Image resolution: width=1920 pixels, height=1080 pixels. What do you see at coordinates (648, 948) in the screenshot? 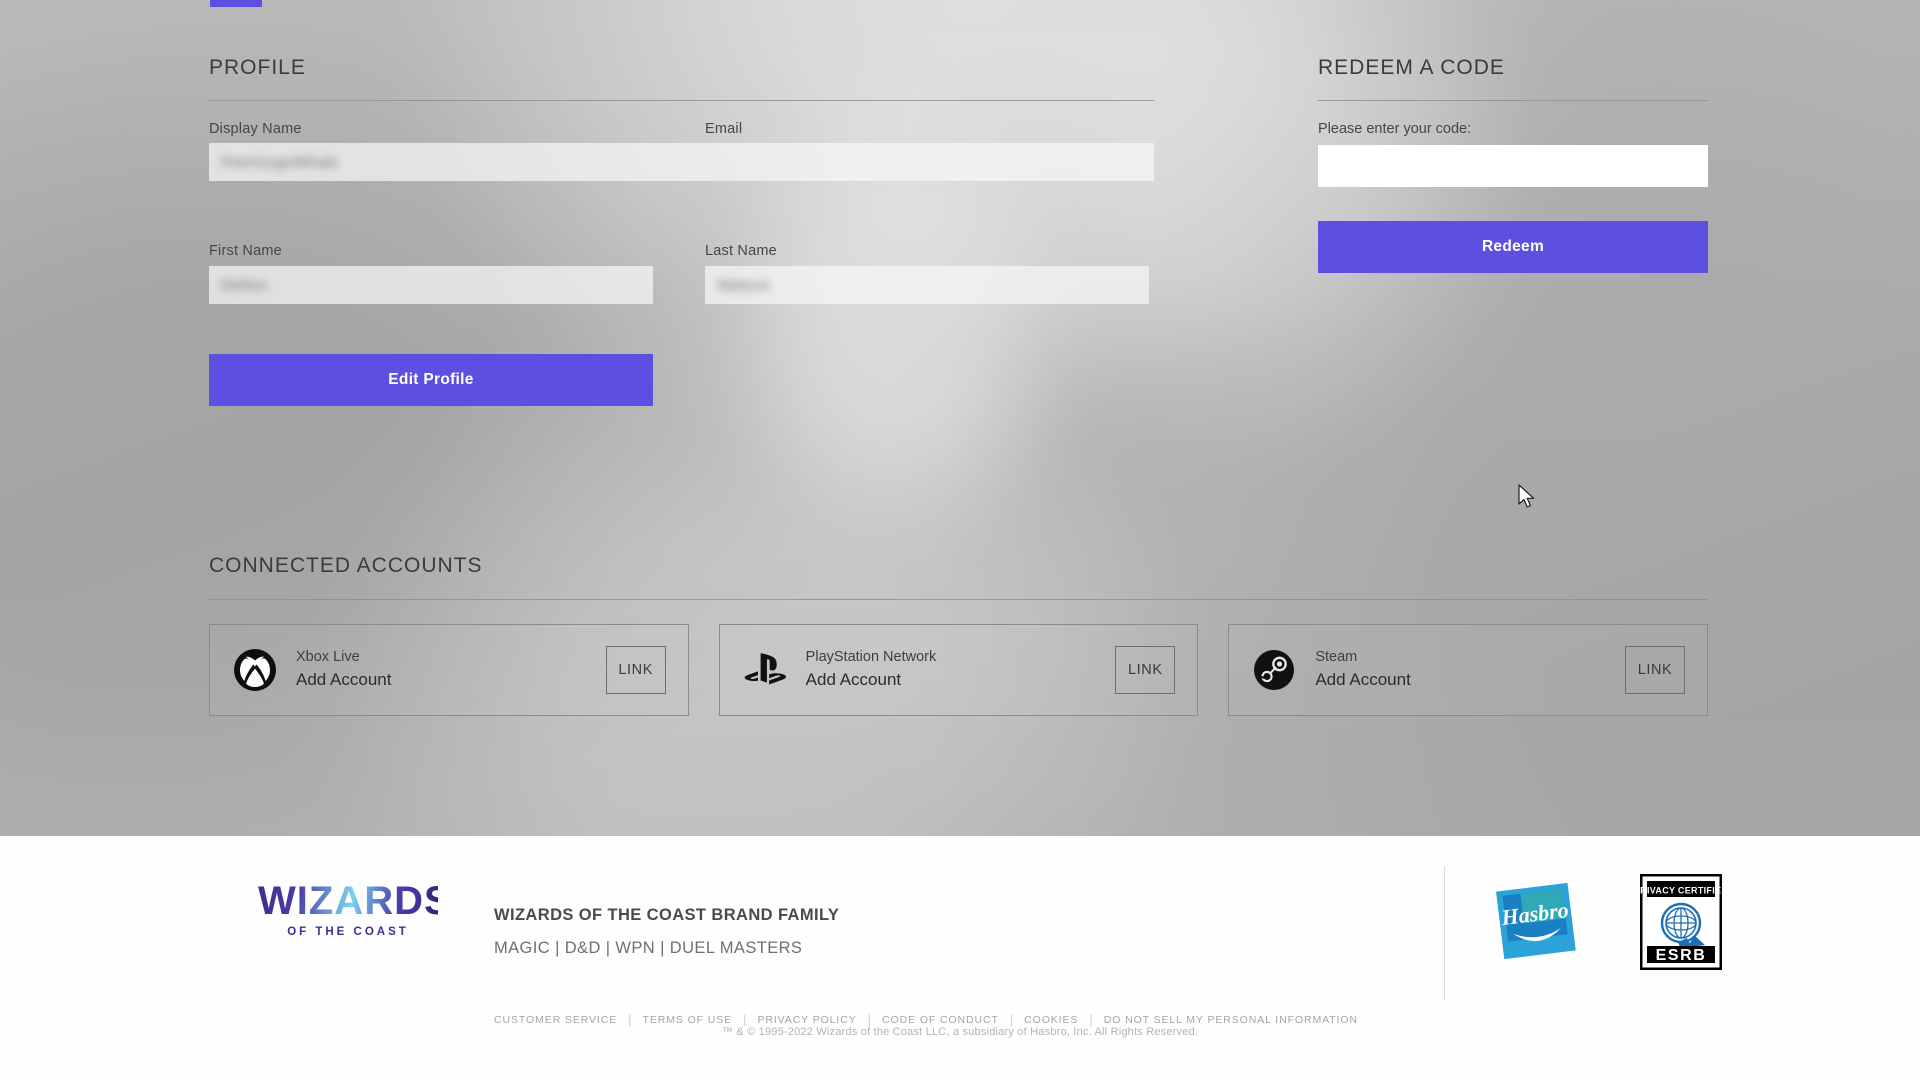
I see `brand-family-list: MAGIC | D&D | WPN | DUEL MASTERS` at bounding box center [648, 948].